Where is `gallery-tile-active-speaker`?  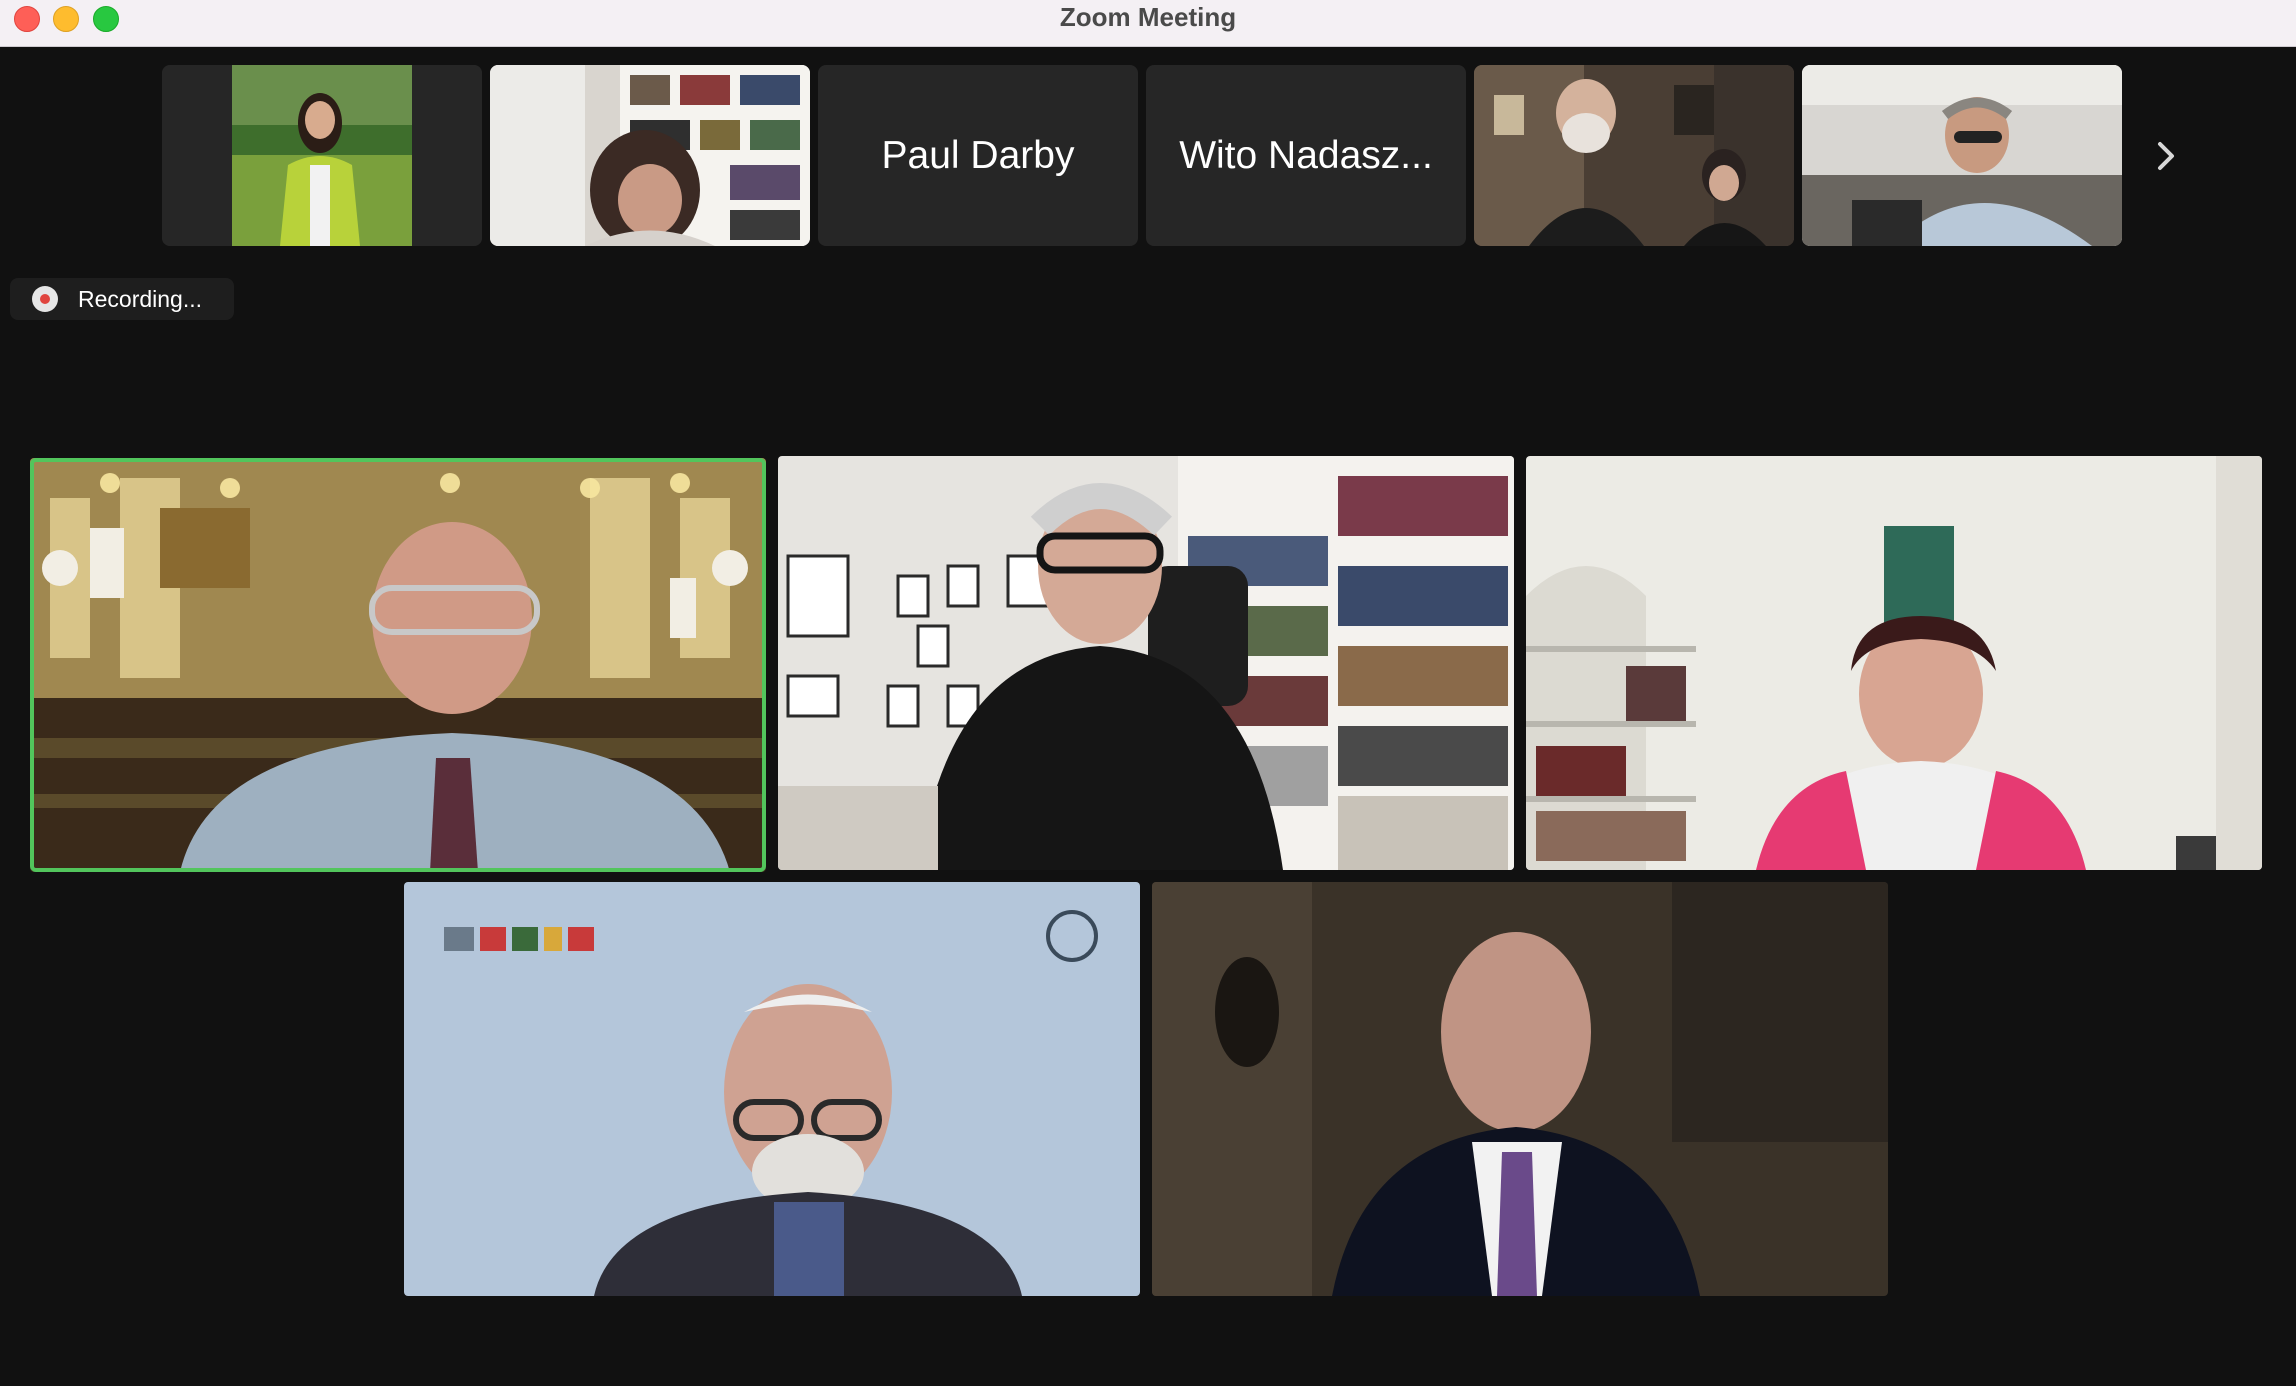 gallery-tile-active-speaker is located at coordinates (398, 665).